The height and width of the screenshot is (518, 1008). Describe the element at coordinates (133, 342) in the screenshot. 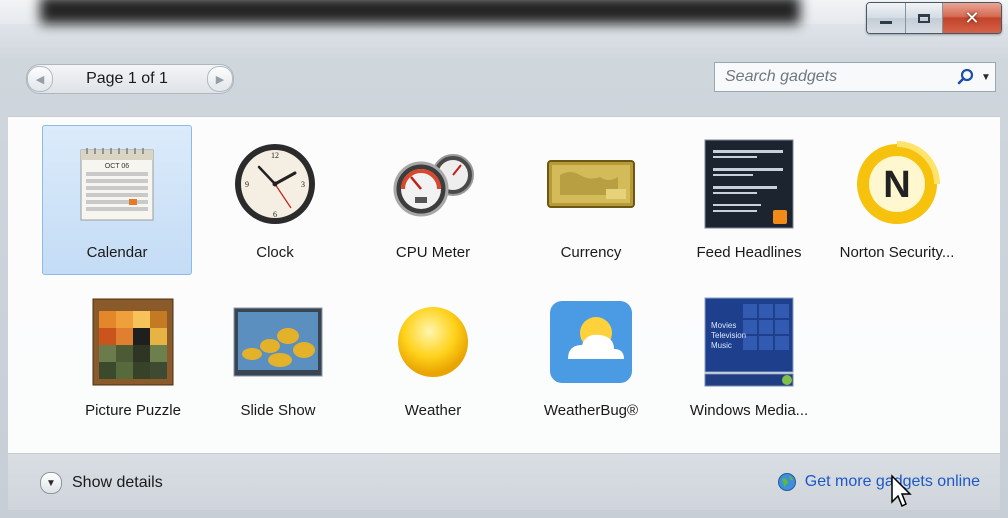

I see `picture-puzzle-icon` at that location.